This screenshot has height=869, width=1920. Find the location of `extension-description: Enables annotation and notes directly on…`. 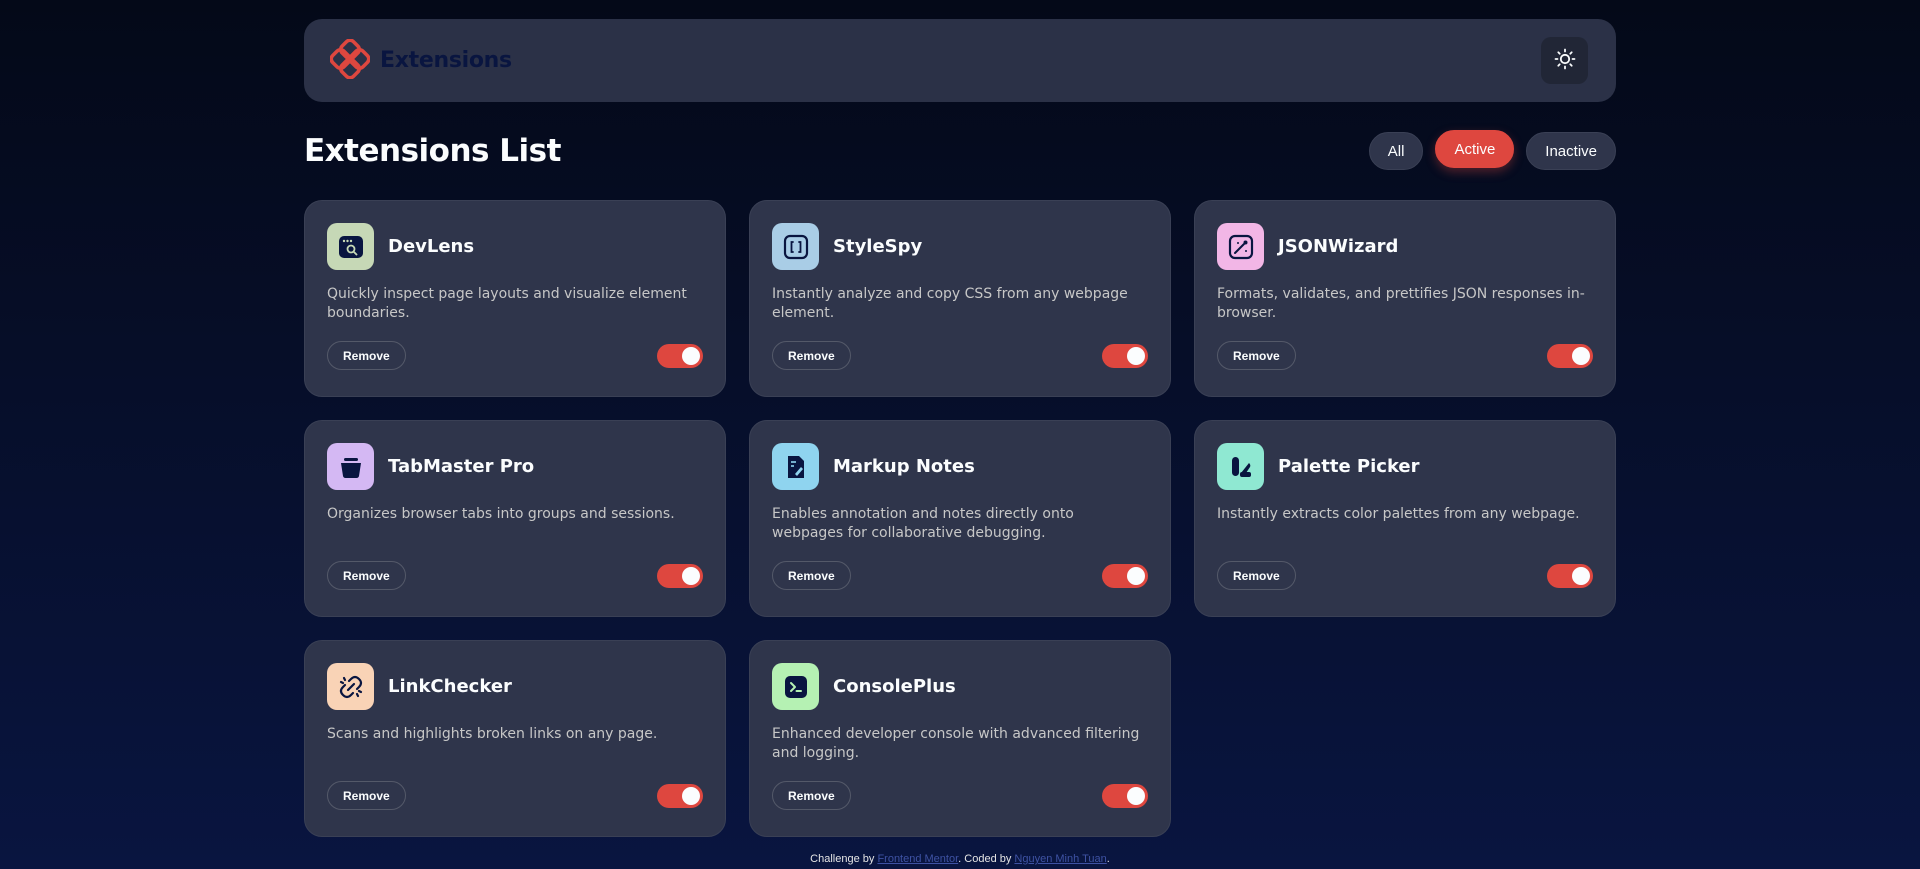

extension-description: Enables annotation and notes directly on… is located at coordinates (923, 523).